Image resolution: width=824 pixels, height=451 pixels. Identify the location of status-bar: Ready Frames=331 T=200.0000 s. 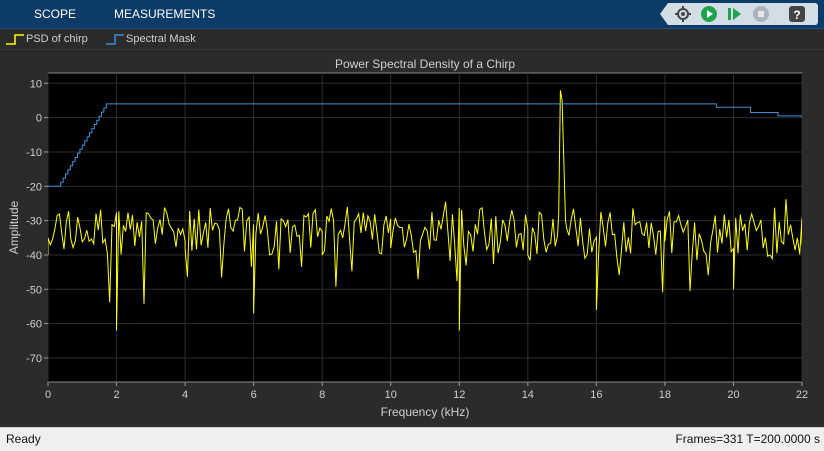
(412, 439).